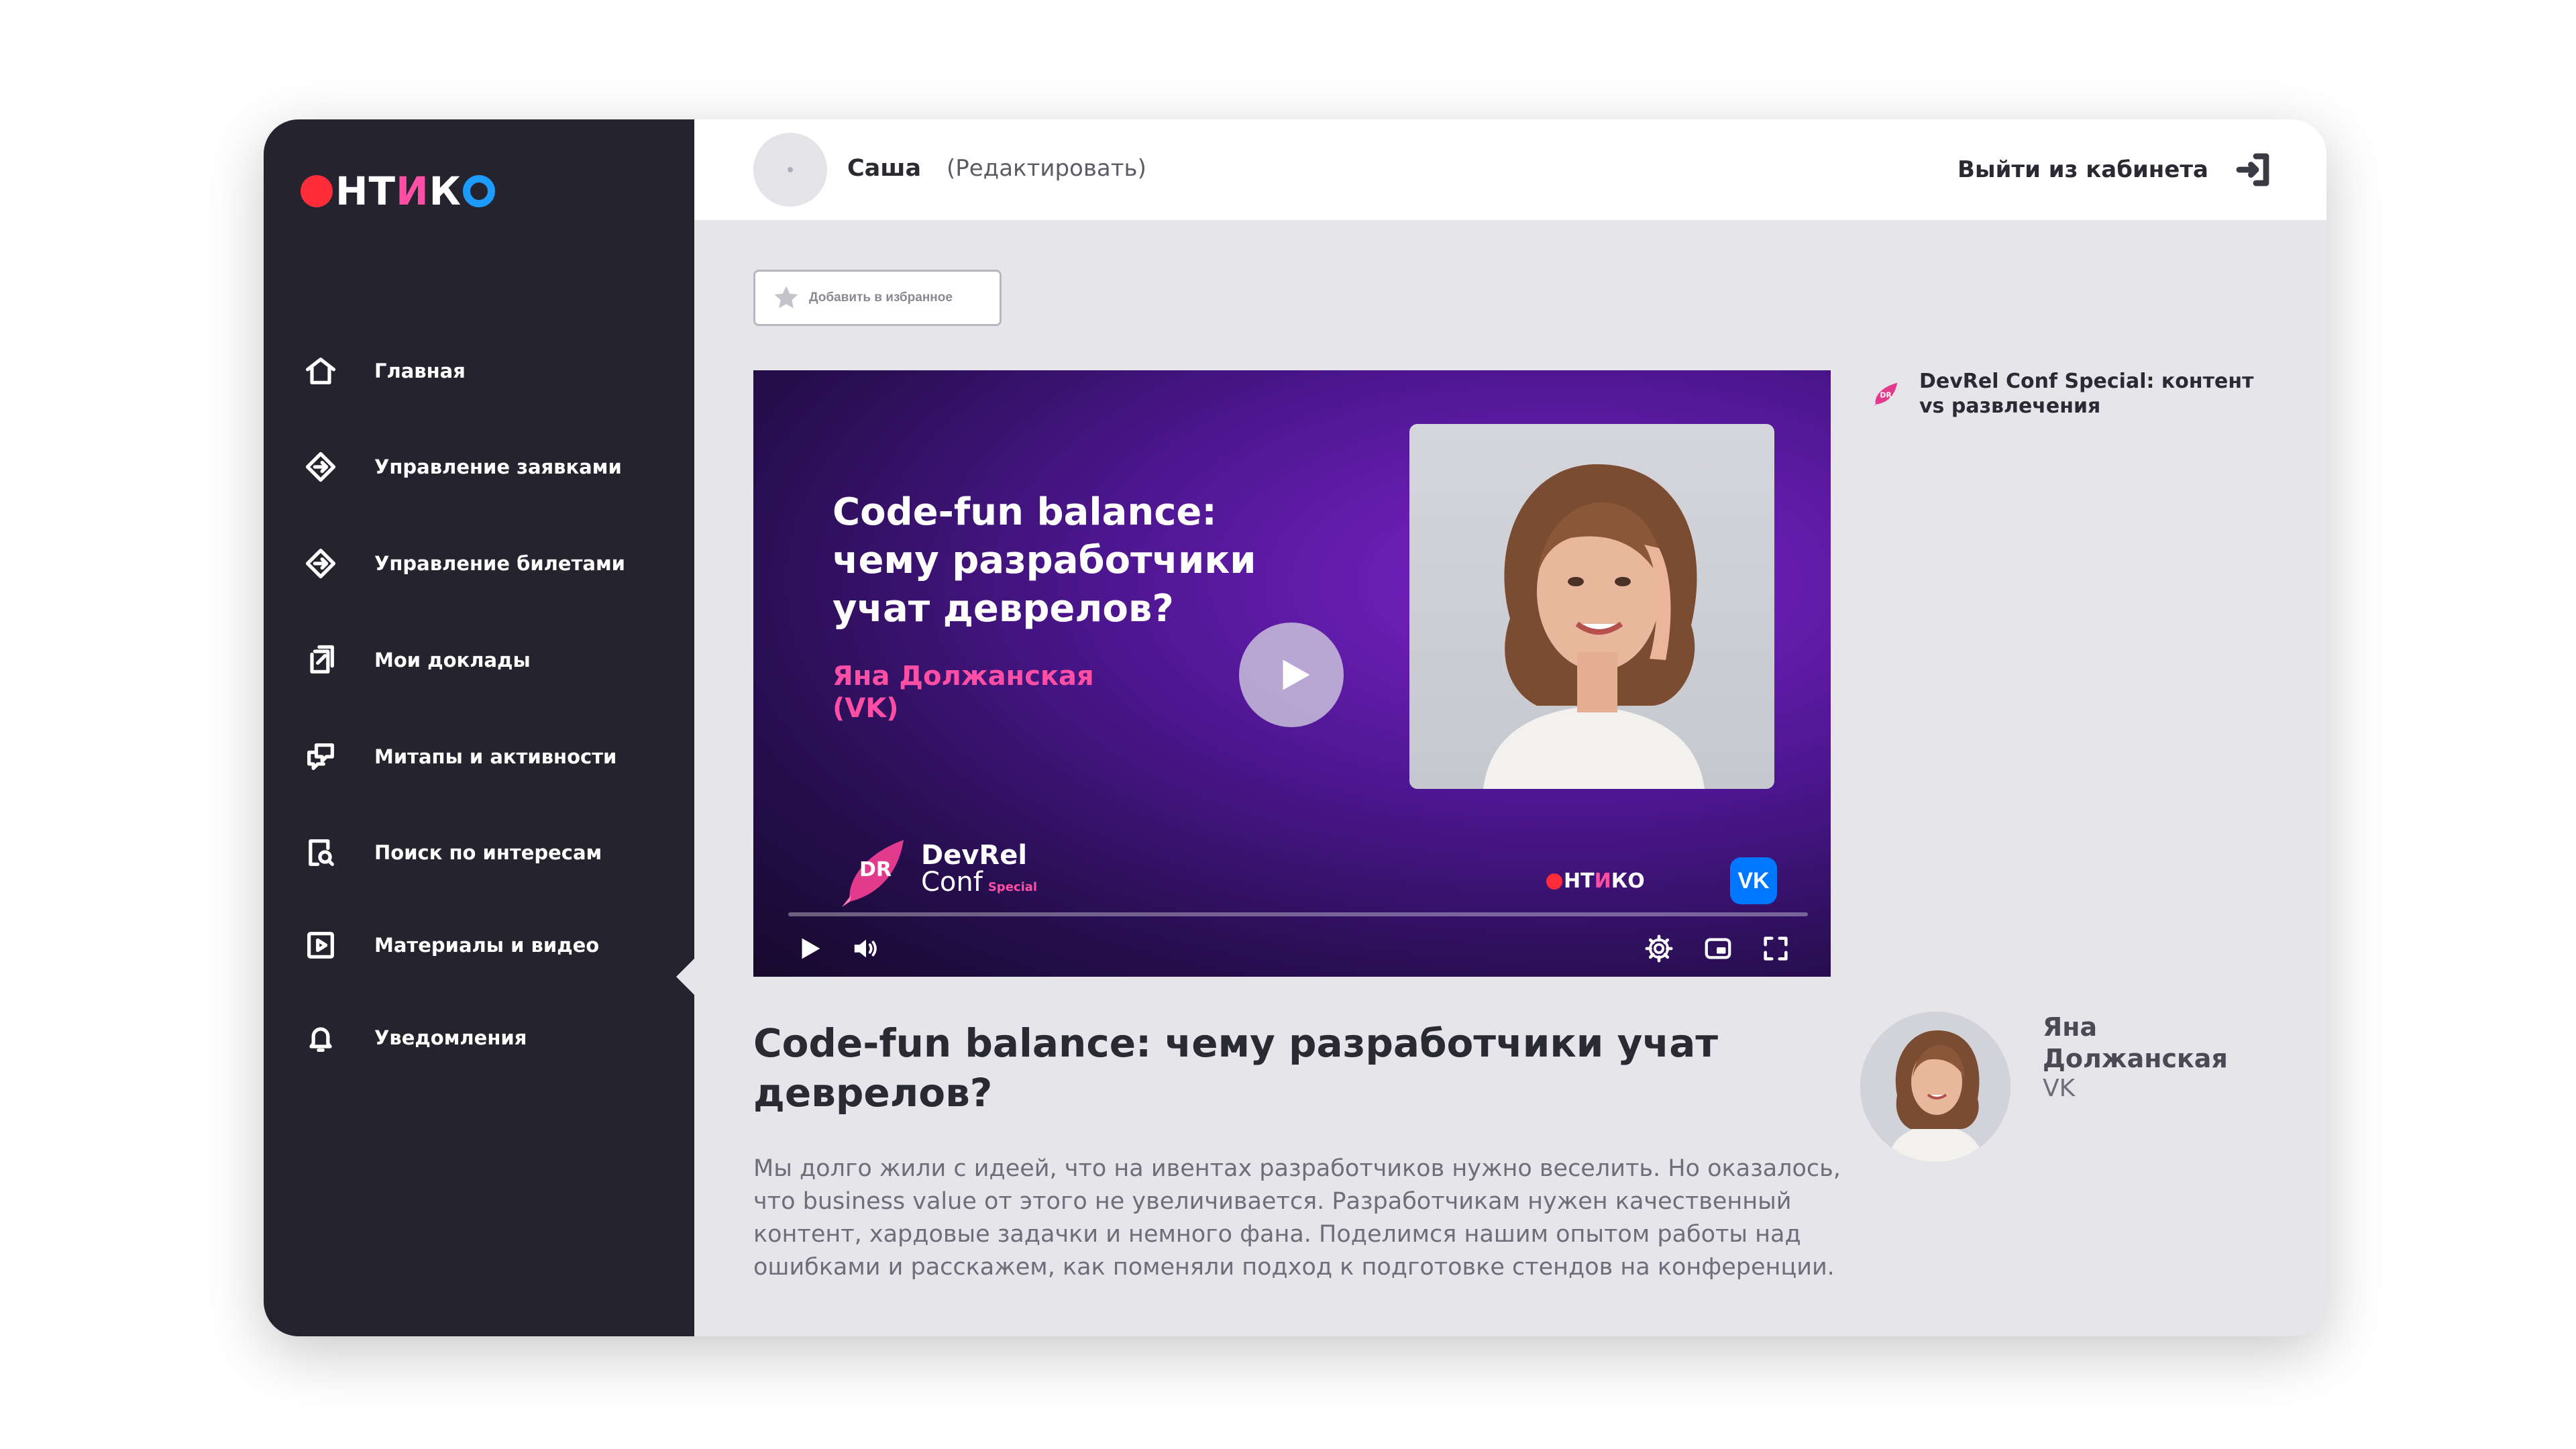 The image size is (2576, 1449). What do you see at coordinates (1292, 950) in the screenshot?
I see `video-controls` at bounding box center [1292, 950].